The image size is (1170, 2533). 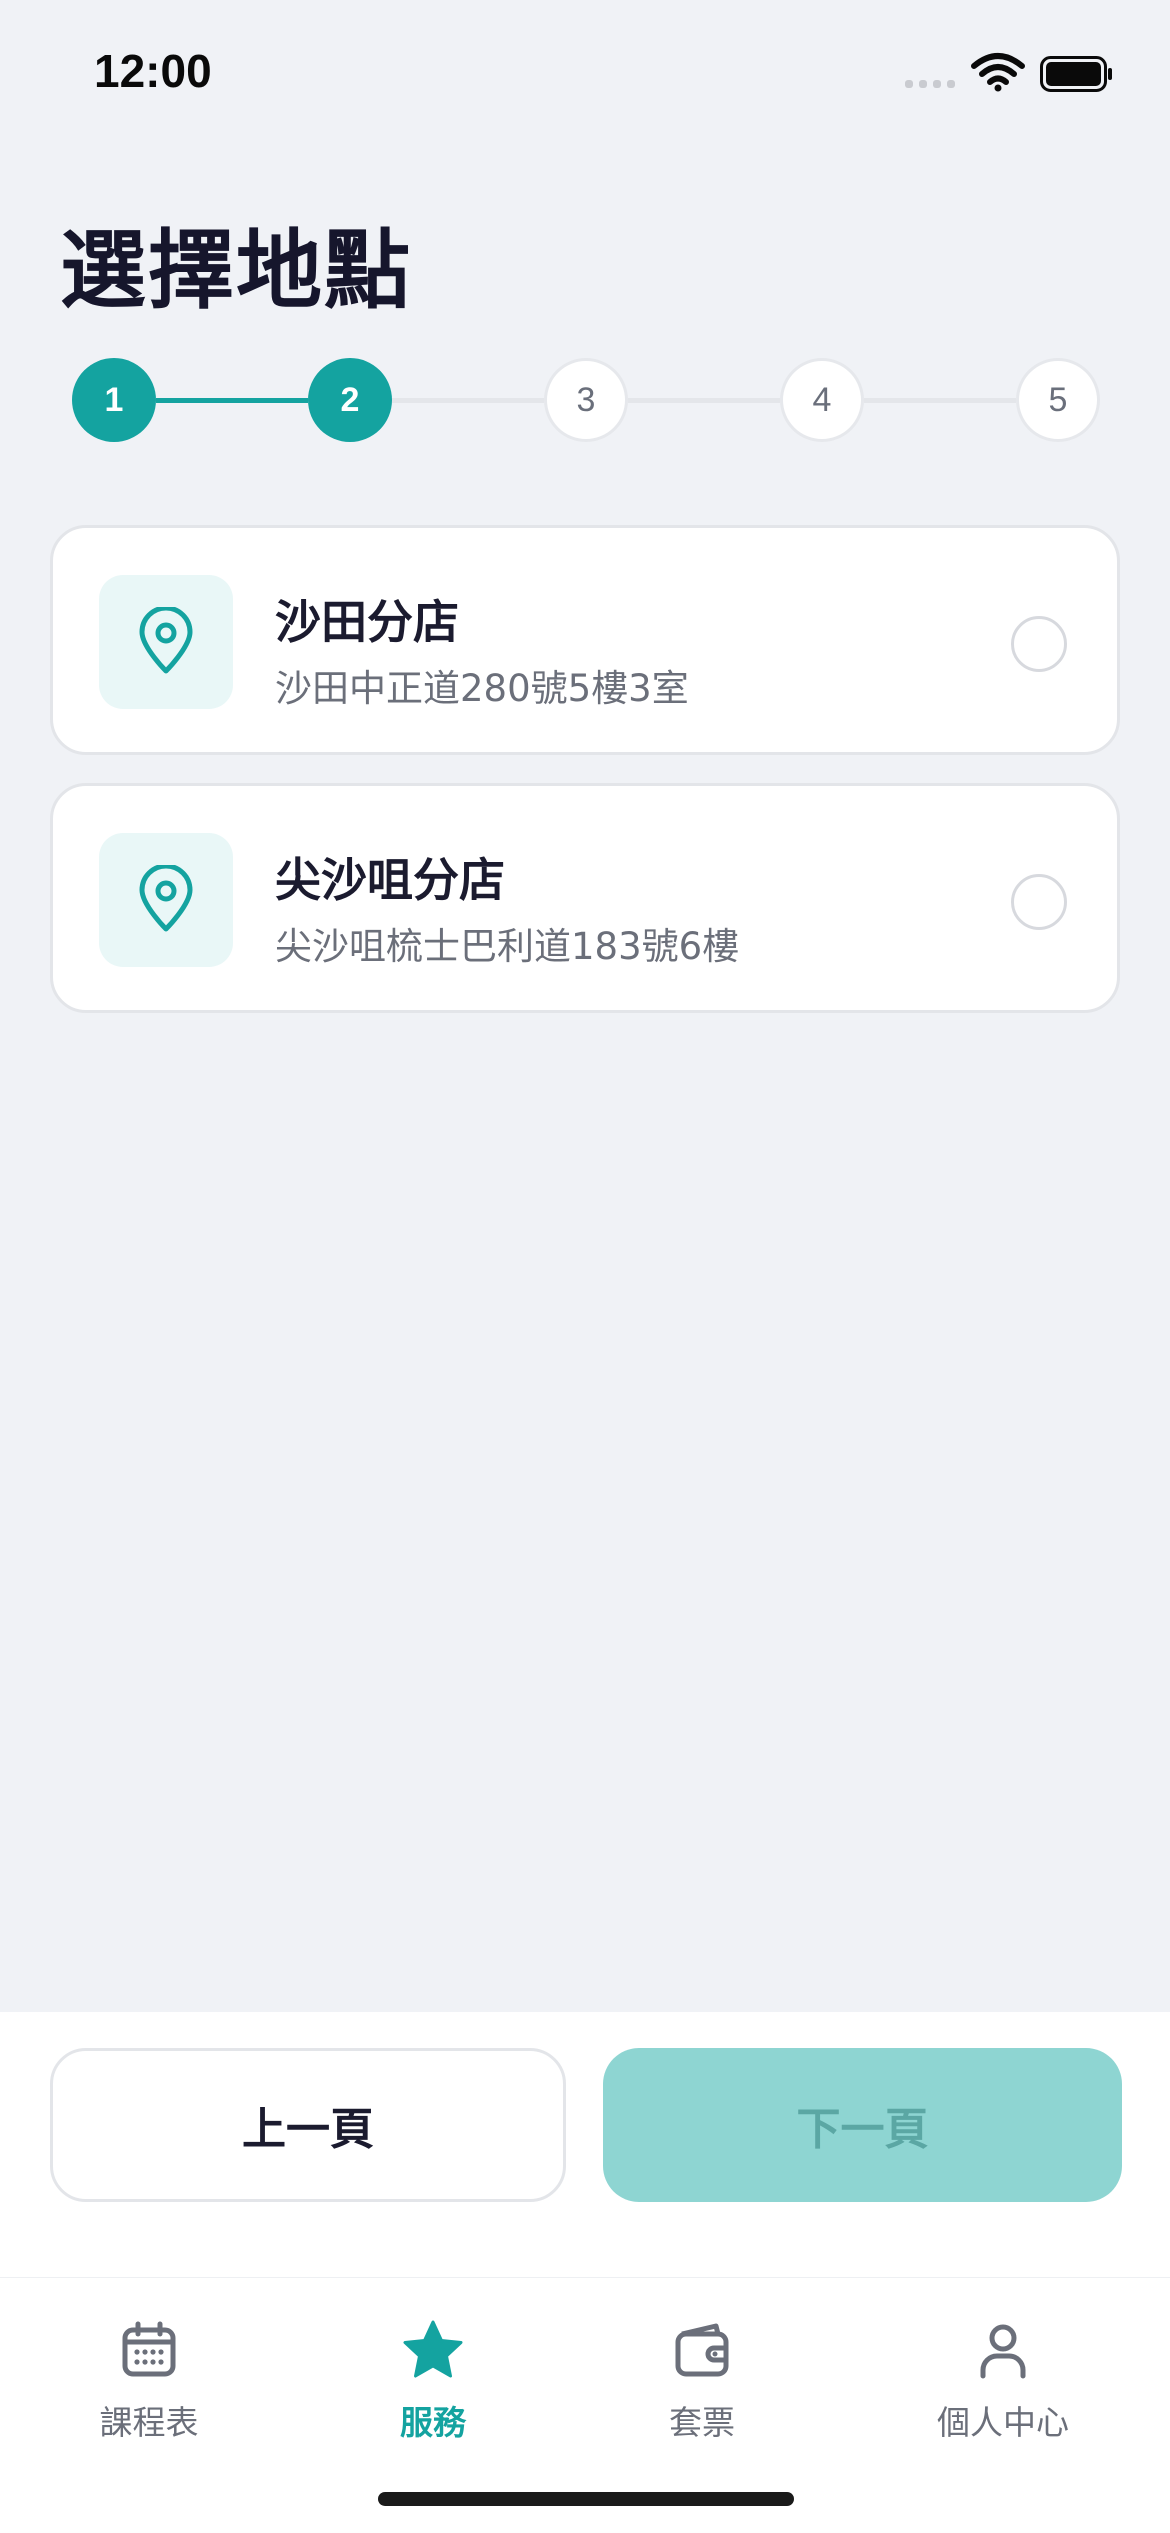 I want to click on location-name: 沙田分店, so click(x=367, y=622).